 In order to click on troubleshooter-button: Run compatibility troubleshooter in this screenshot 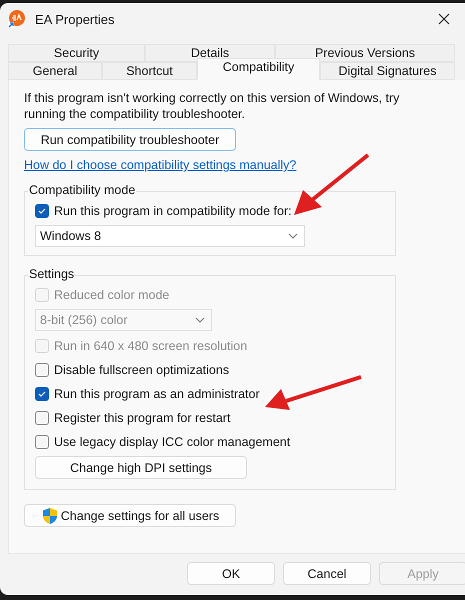, I will do `click(130, 139)`.